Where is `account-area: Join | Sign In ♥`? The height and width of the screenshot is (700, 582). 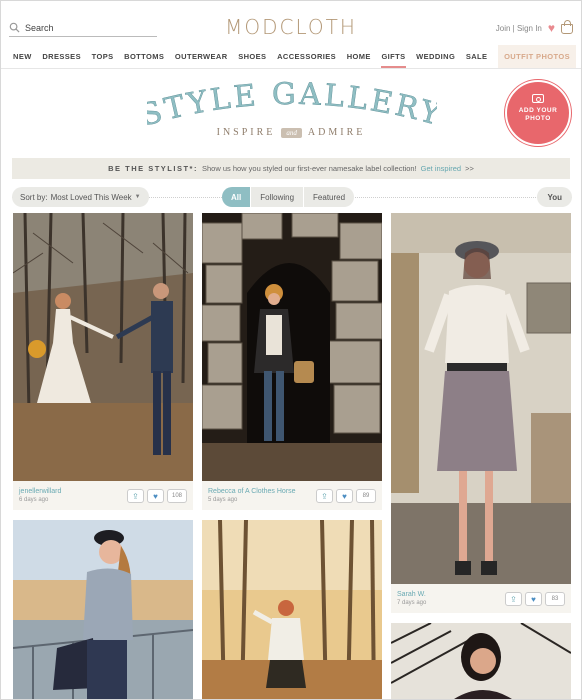
account-area: Join | Sign In ♥ is located at coordinates (534, 27).